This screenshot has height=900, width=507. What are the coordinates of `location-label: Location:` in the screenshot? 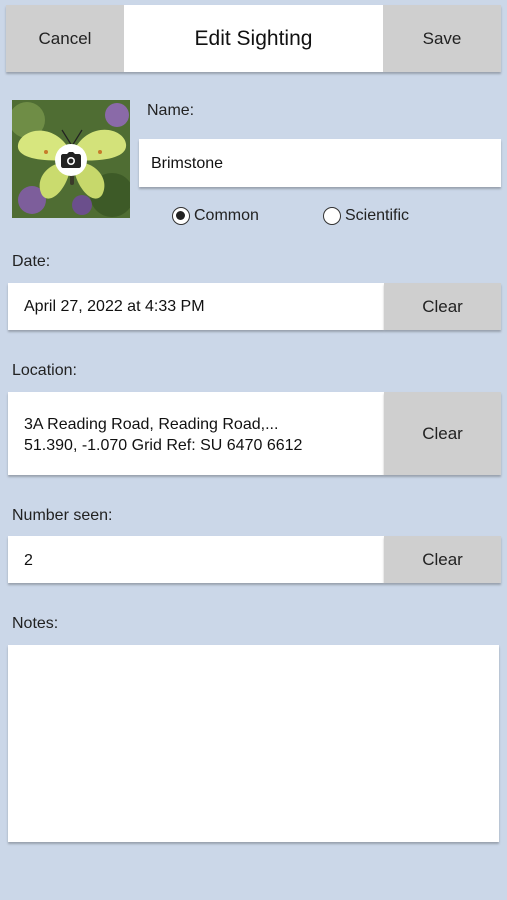 It's located at (44, 370).